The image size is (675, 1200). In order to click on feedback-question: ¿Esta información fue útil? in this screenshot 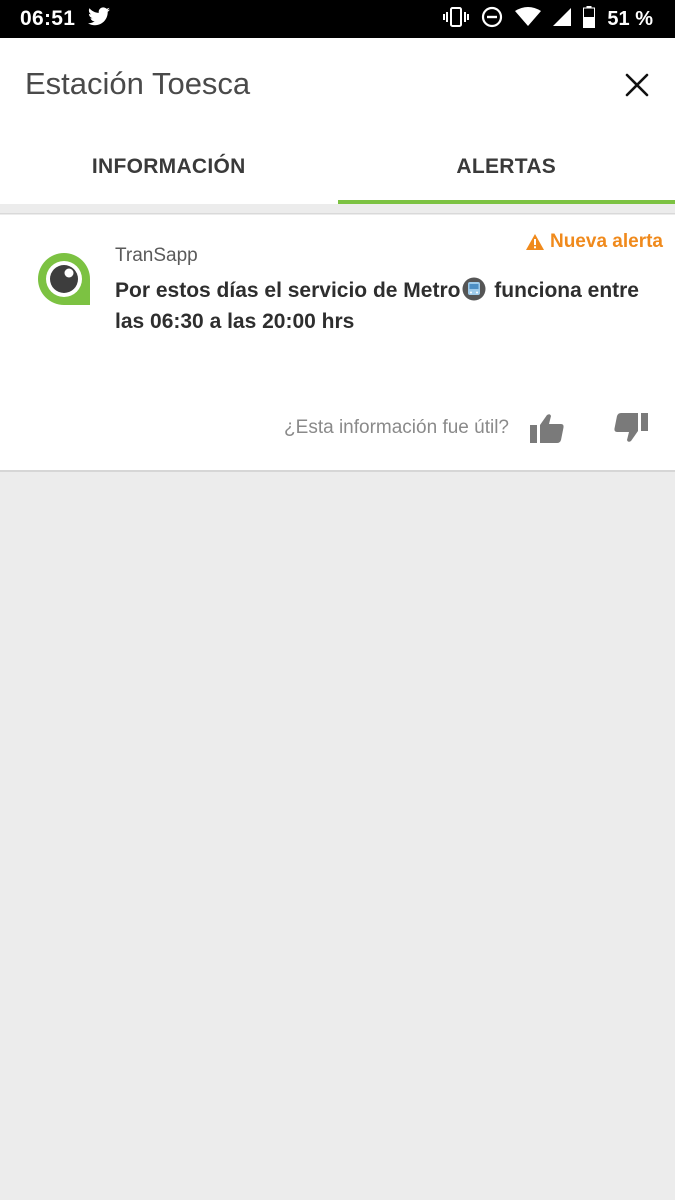, I will do `click(396, 427)`.